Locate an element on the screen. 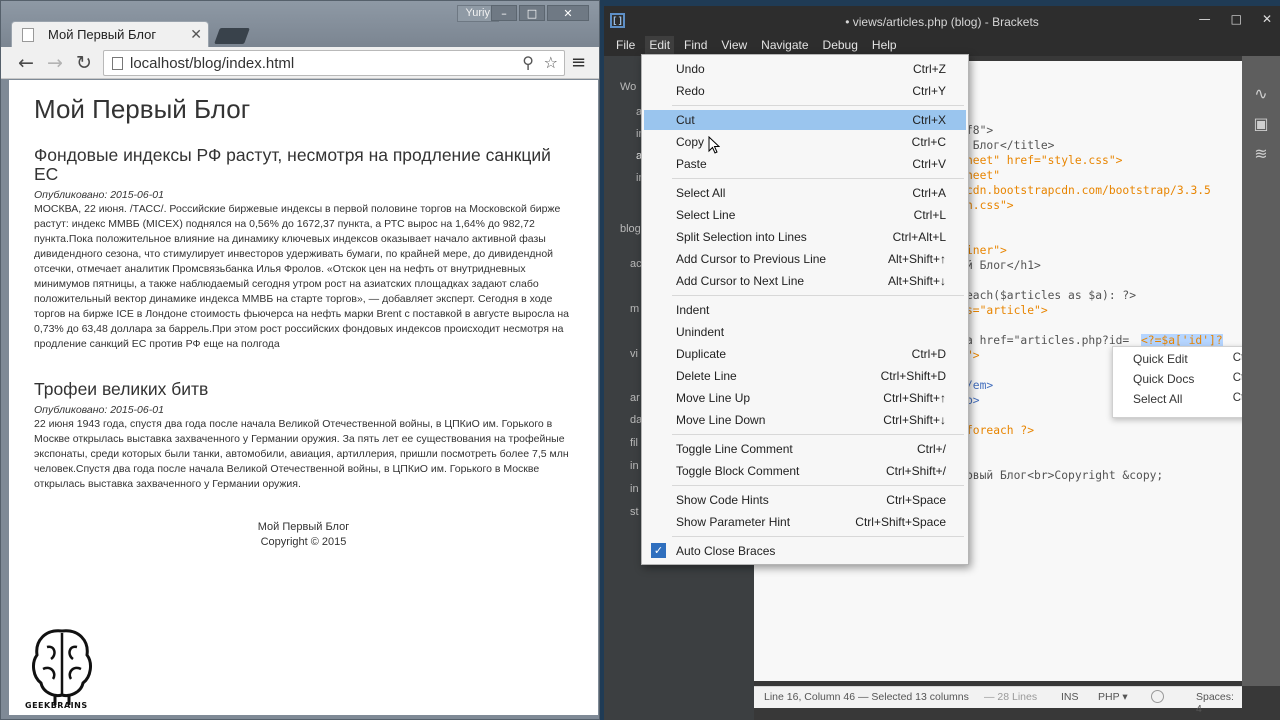  window-controls: — □ ✕ is located at coordinates (1235, 19).